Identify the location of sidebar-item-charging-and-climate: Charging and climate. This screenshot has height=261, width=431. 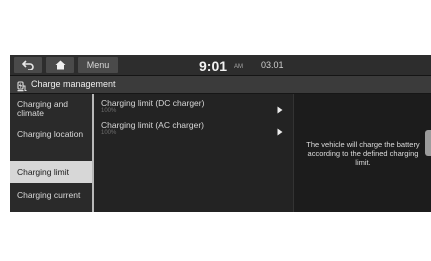
(51, 112).